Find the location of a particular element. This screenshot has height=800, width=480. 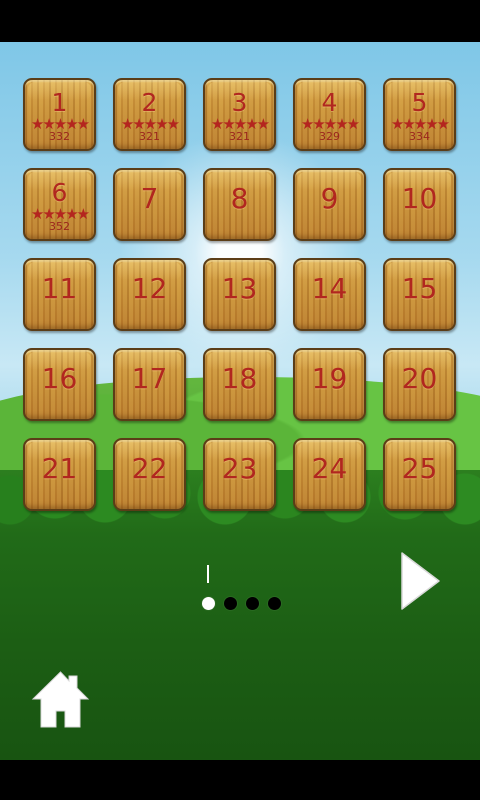

level-number: 6 is located at coordinates (59, 192).